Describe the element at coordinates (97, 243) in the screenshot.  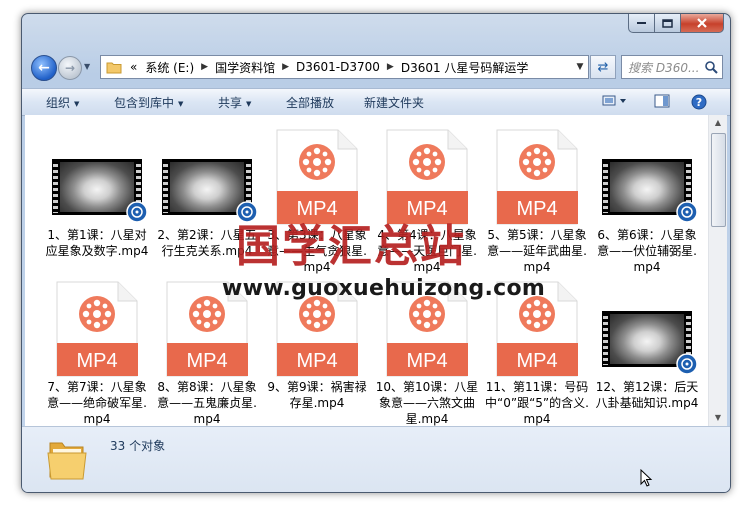
I see `file-name: 1、第1课：八星对应星象及数字.mp4` at that location.